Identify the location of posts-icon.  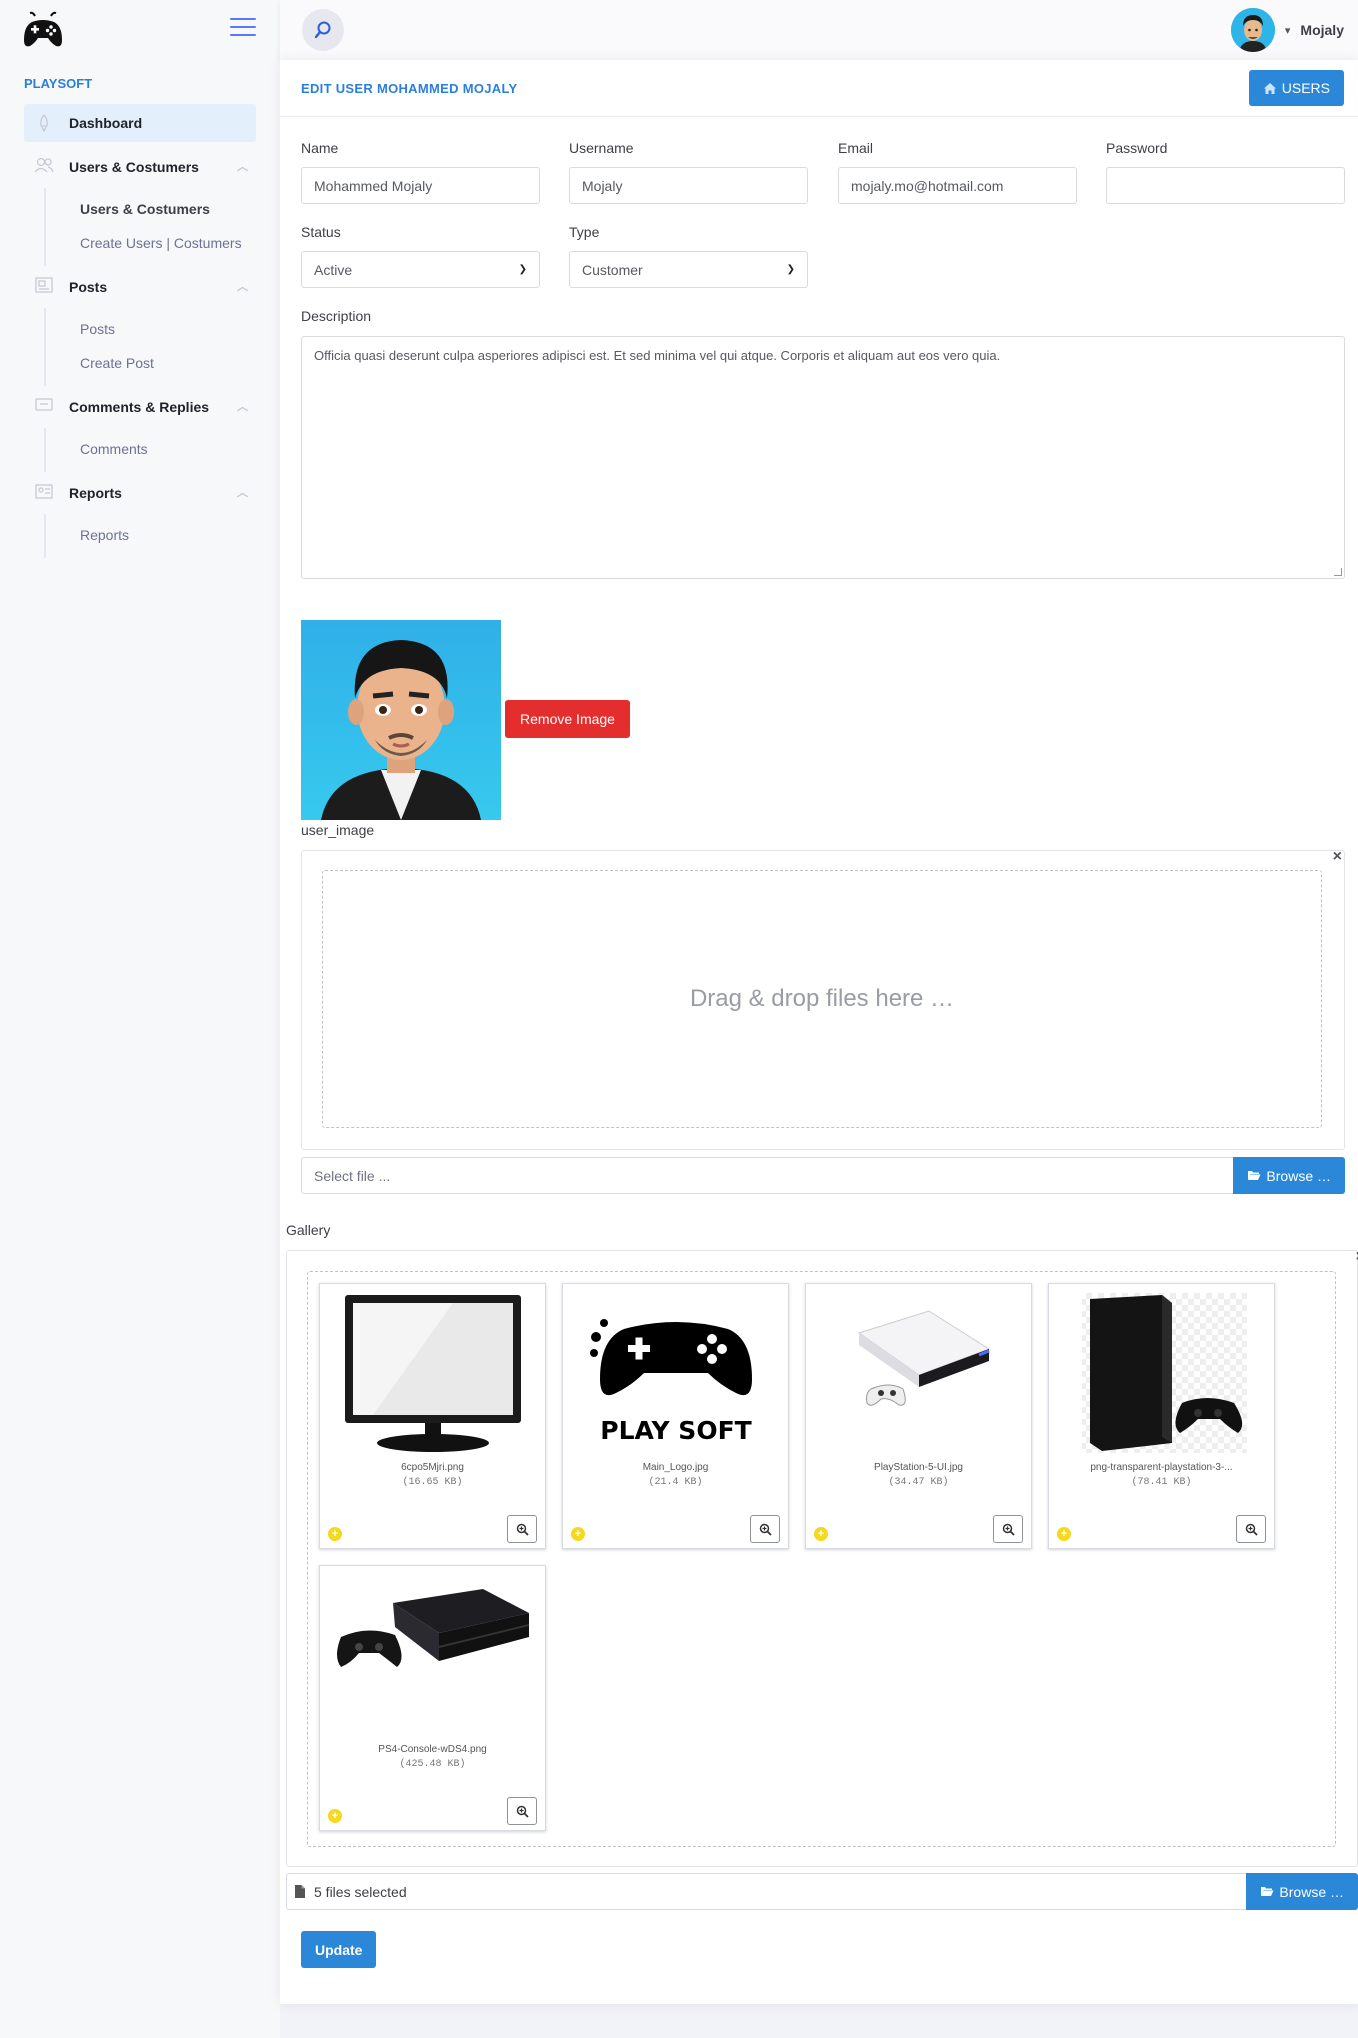
(44, 285).